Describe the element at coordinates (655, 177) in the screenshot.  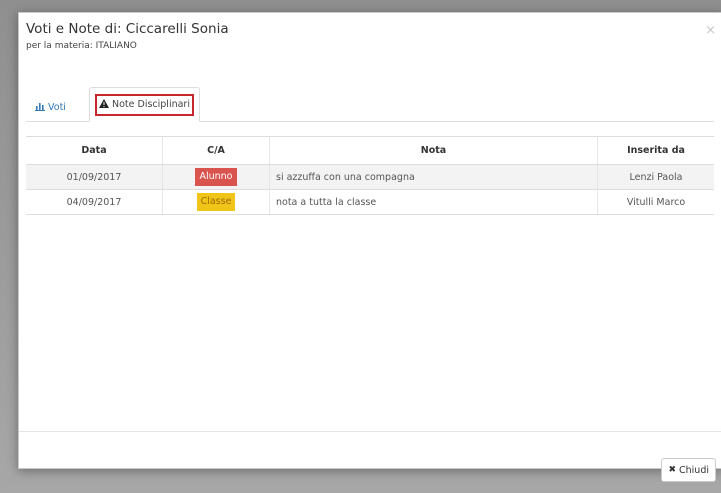
I see `cell-inserita-da: Lenzi Paola` at that location.